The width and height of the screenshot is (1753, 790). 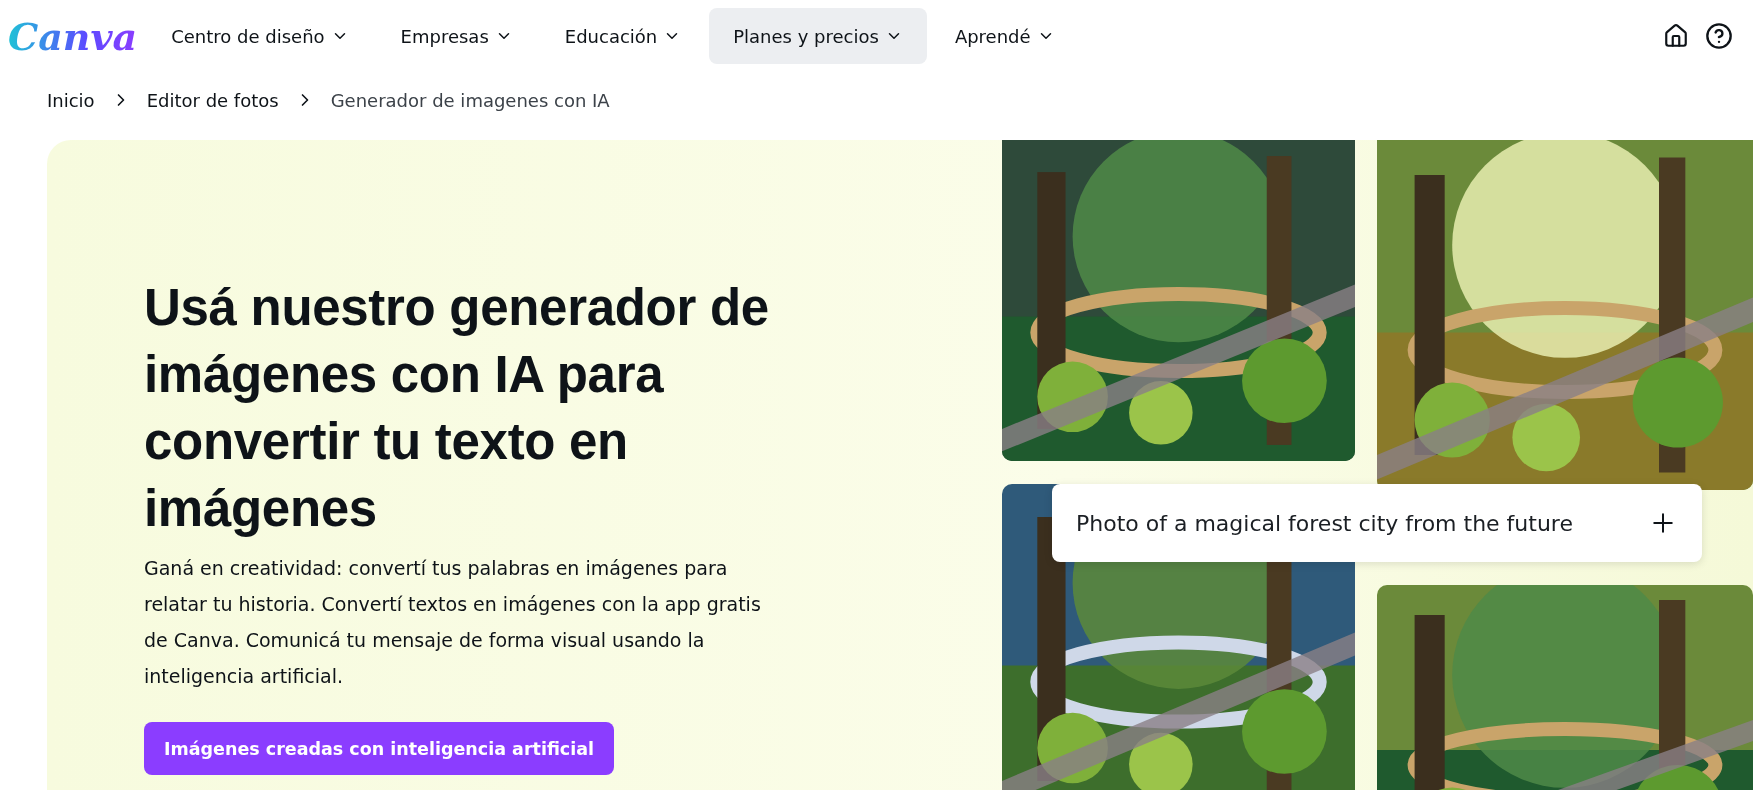 I want to click on nav-menu-item: Aprendé, so click(x=1004, y=36).